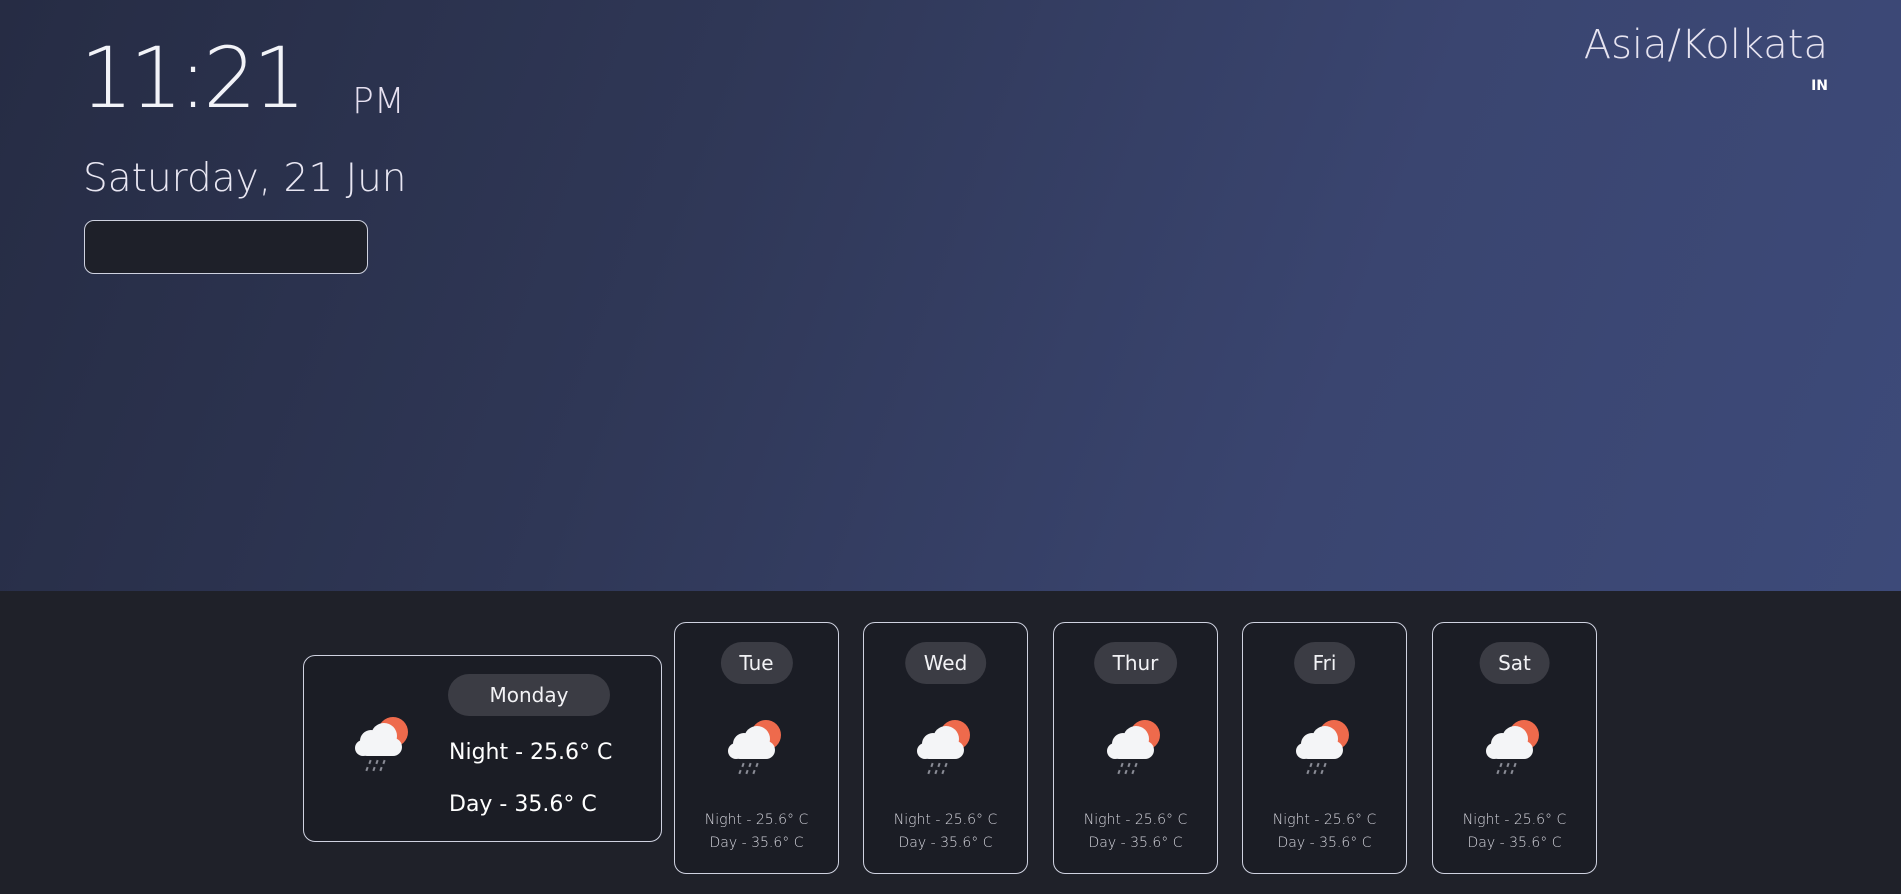 This screenshot has height=894, width=1901. I want to click on today-weather-card: Monday Night - 25.6° C Day - 35.6° C, so click(482, 748).